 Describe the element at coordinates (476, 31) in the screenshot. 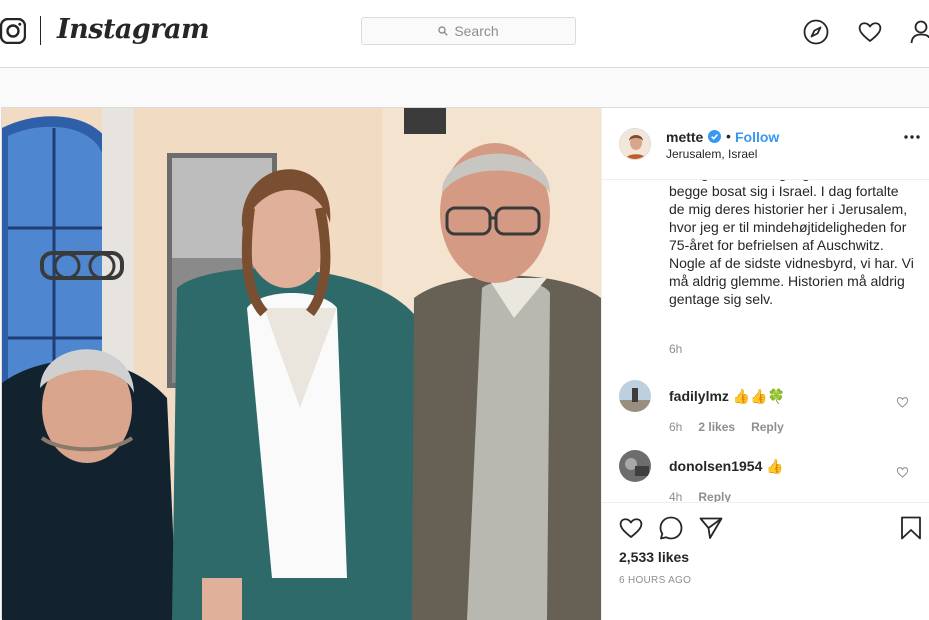

I see `search-placeholder: Search` at that location.